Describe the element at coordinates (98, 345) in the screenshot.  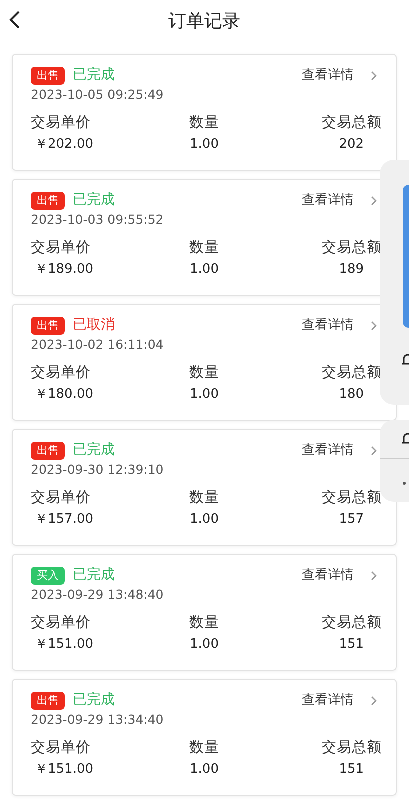
I see `order-time: 2023-10-02 16:11:04` at that location.